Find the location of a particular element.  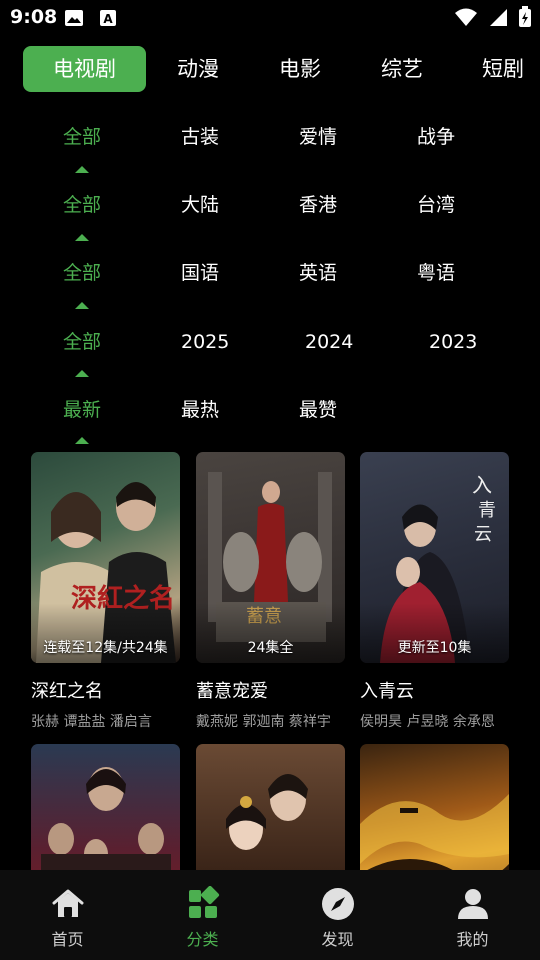

filter-row-year: 全部 2025 2024 2023 is located at coordinates (270, 359).